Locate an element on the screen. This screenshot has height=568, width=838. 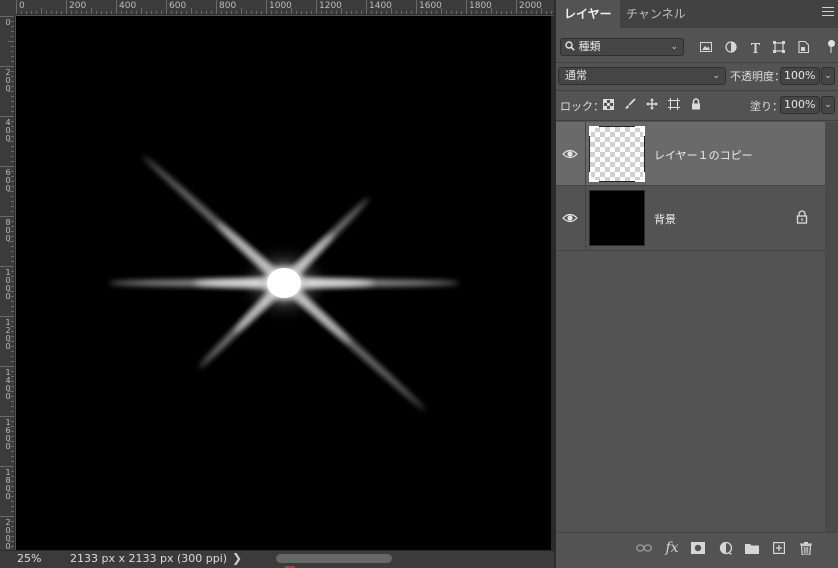
adjustment-layer-icon is located at coordinates (726, 548).